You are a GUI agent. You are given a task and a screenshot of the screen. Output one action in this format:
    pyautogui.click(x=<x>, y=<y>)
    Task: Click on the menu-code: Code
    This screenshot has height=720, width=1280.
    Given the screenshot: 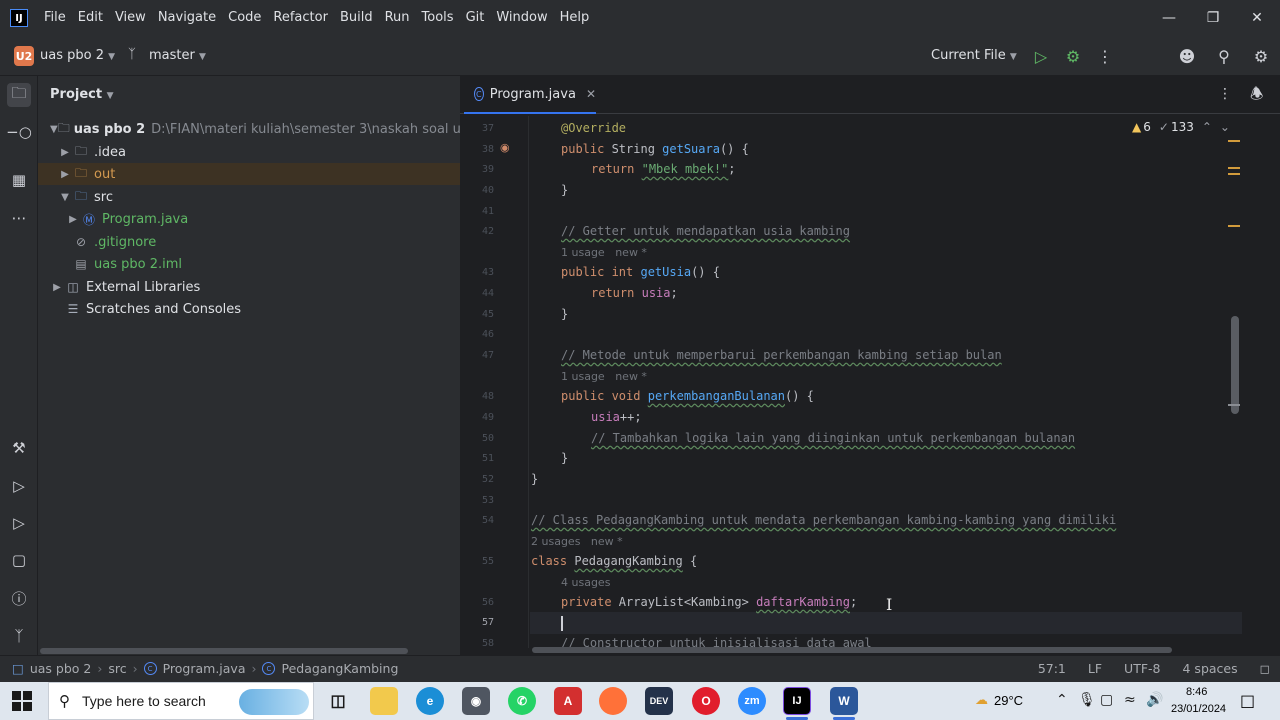 What is the action you would take?
    pyautogui.click(x=244, y=18)
    